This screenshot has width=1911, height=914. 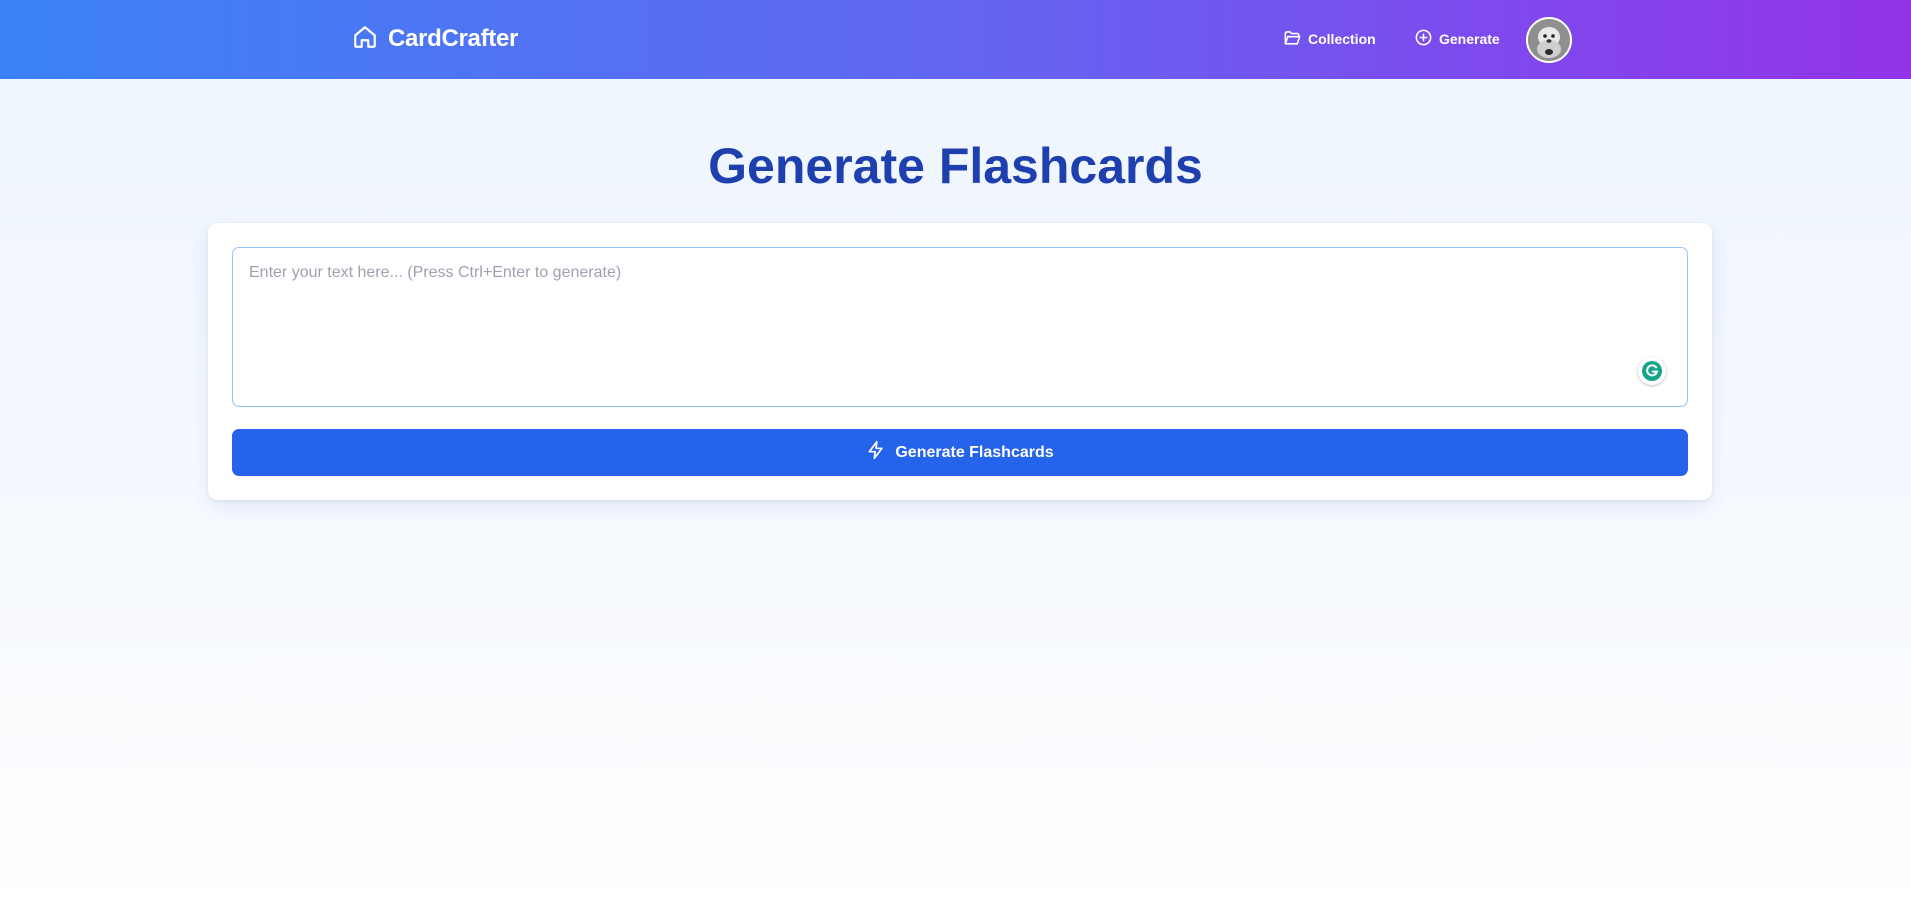 I want to click on generate-flashcards-button: Generate Flashcards, so click(x=960, y=452).